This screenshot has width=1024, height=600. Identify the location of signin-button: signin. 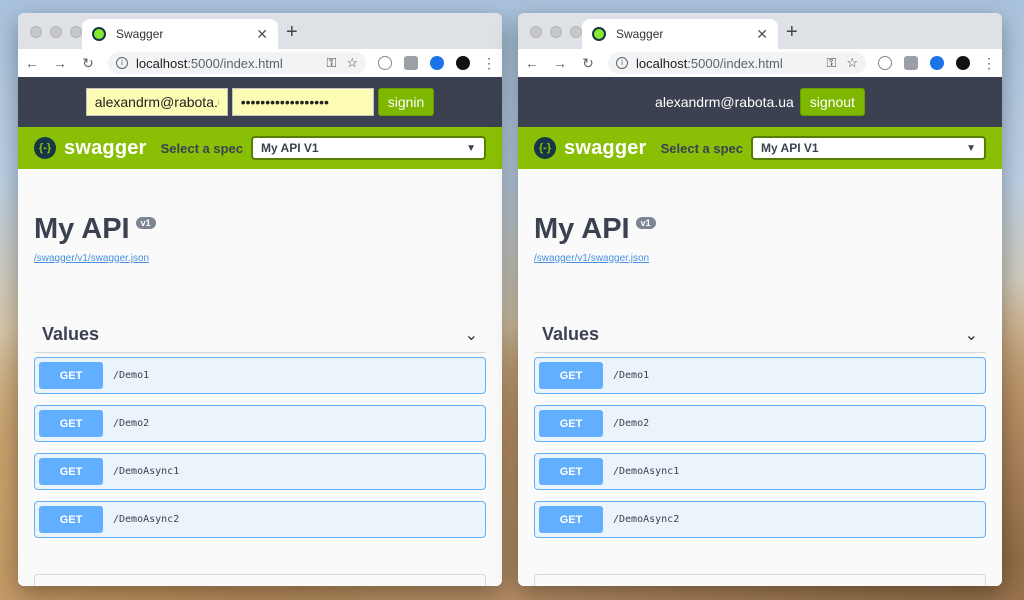
(406, 102).